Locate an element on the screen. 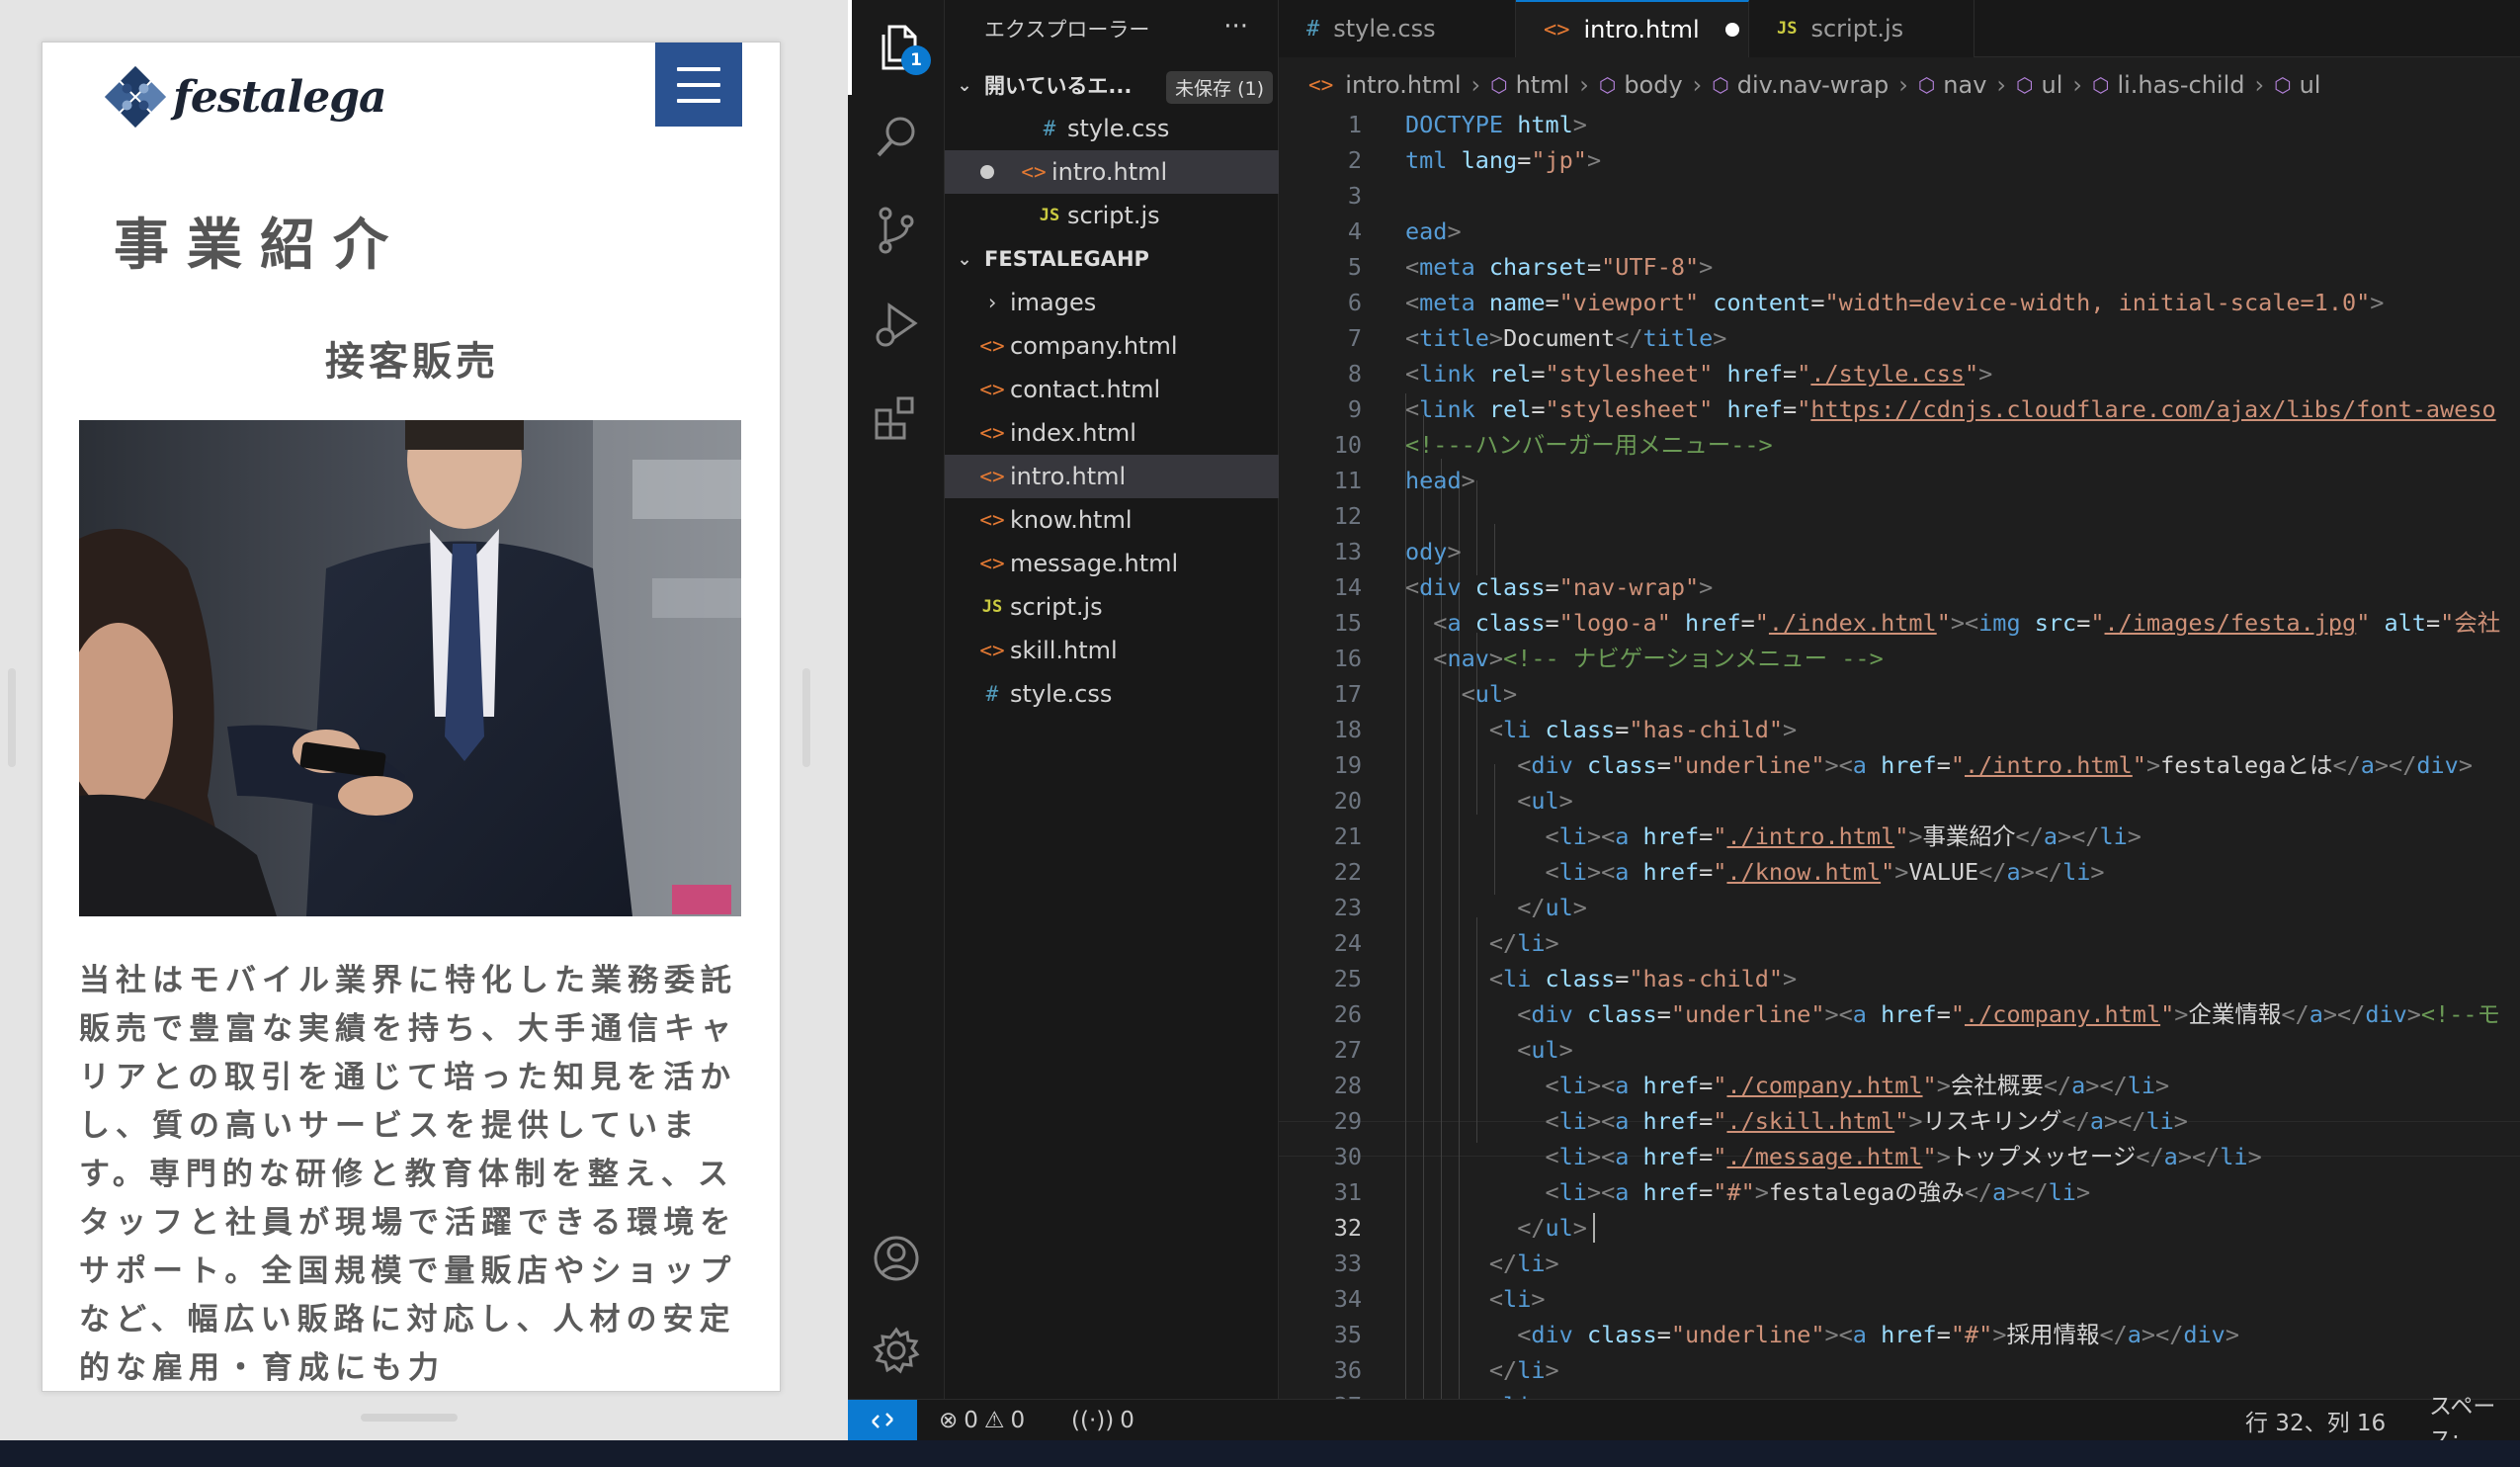 Image resolution: width=2520 pixels, height=1467 pixels. tab-script-js: JS script.js is located at coordinates (1861, 28).